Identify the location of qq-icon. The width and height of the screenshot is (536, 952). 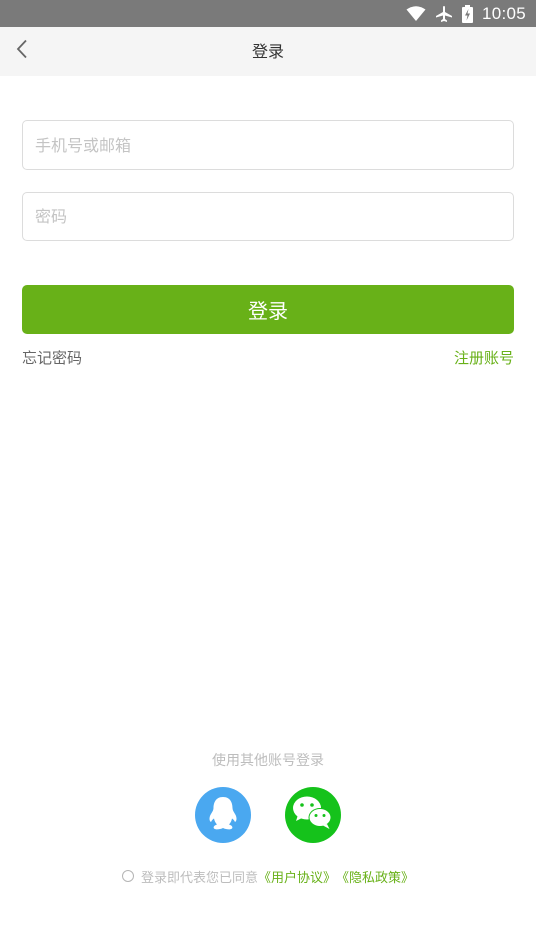
(223, 815).